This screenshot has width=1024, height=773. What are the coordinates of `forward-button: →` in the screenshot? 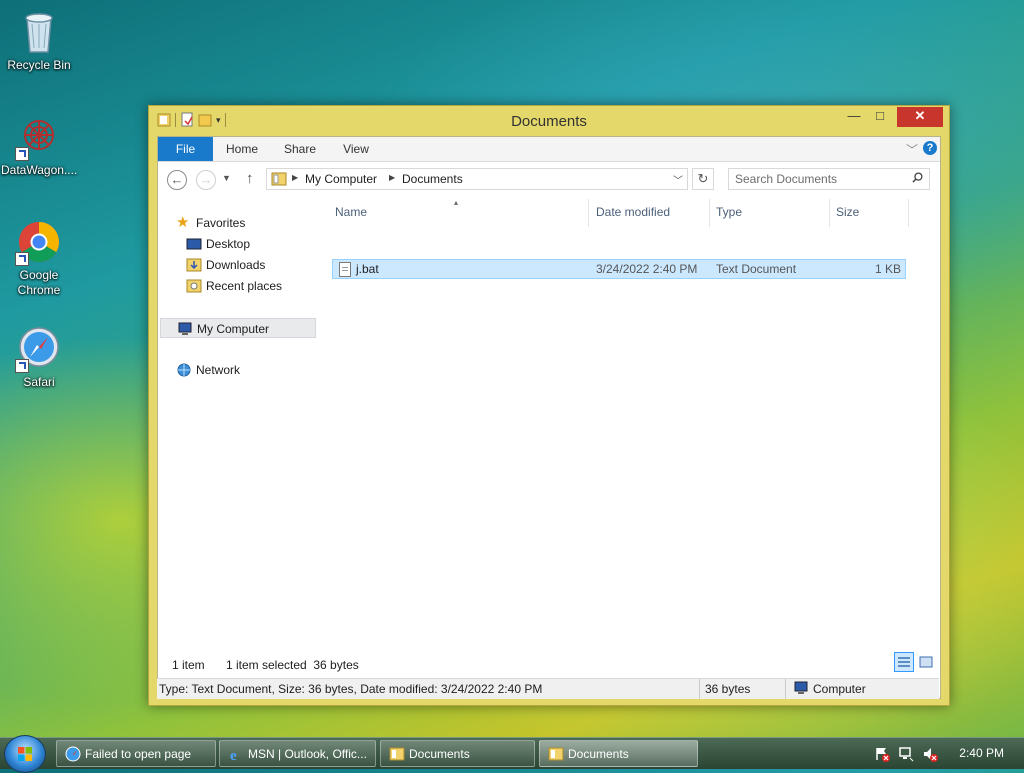 It's located at (206, 180).